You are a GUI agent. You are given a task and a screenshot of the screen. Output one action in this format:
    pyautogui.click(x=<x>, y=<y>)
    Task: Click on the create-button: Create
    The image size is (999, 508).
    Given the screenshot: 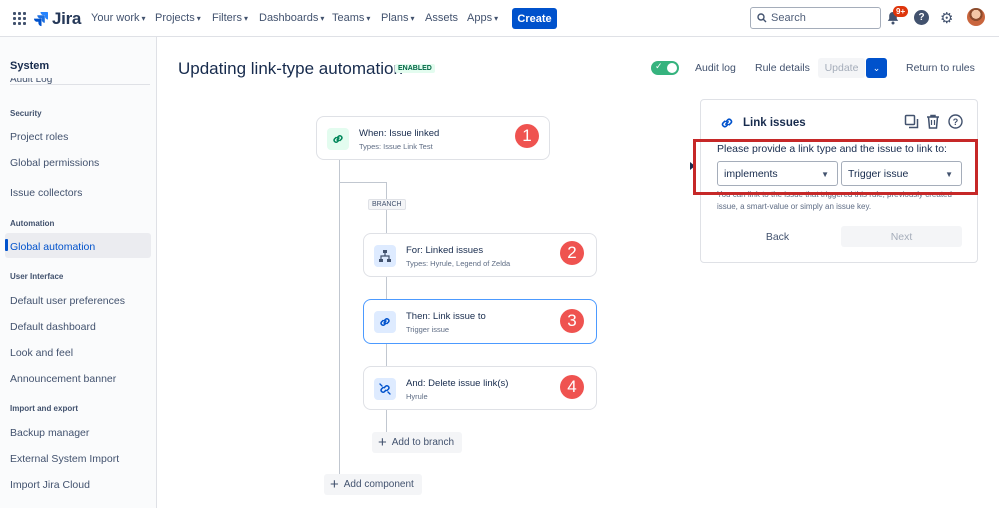 What is the action you would take?
    pyautogui.click(x=534, y=18)
    